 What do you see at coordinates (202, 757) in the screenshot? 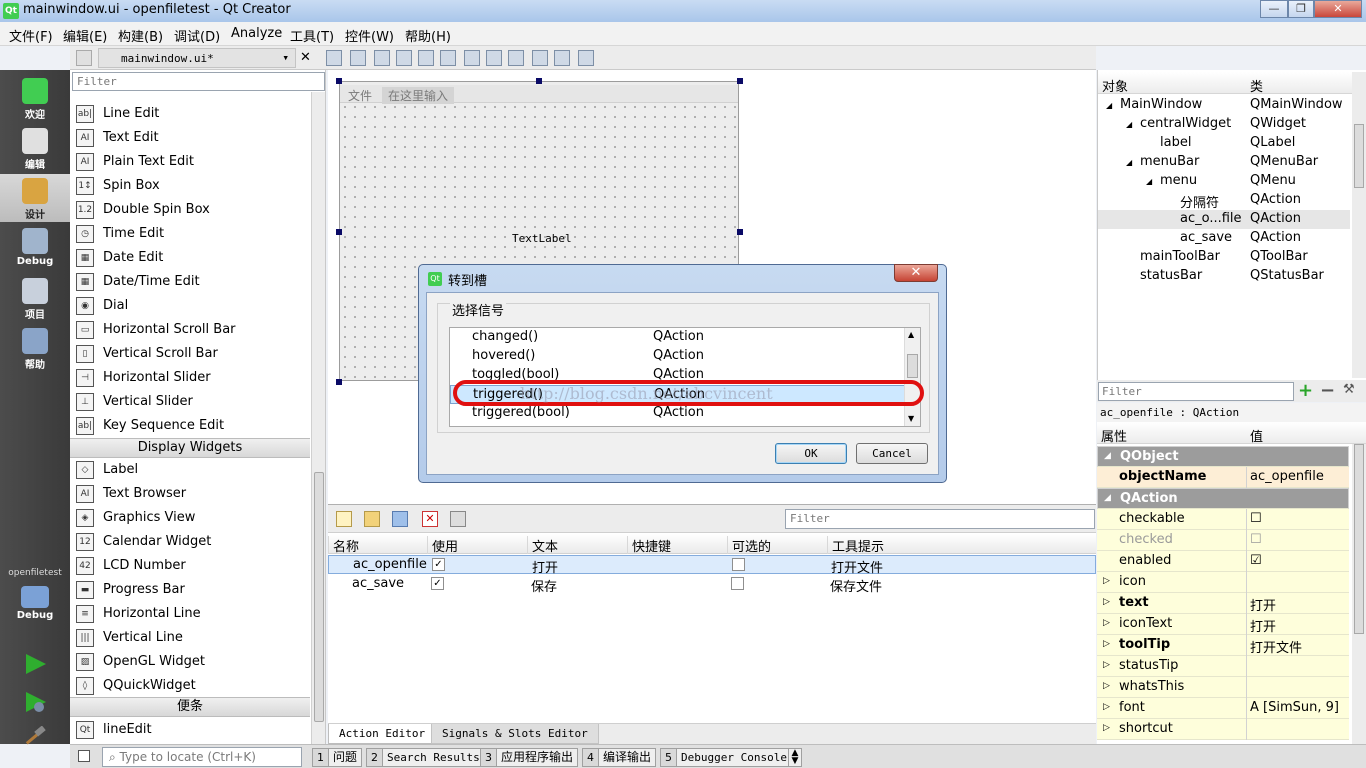
I see `locate-input: ⌕ Type to locate (Ctrl+K)` at bounding box center [202, 757].